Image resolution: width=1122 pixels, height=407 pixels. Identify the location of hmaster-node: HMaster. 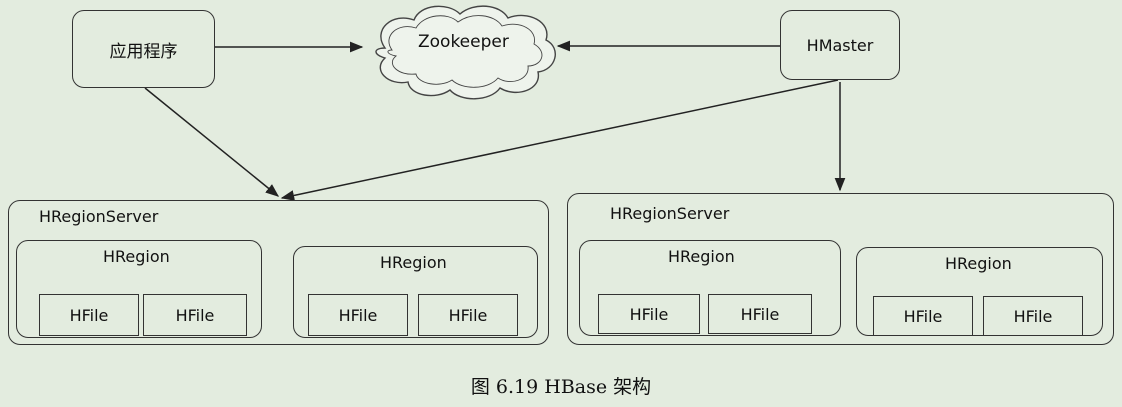
(840, 45).